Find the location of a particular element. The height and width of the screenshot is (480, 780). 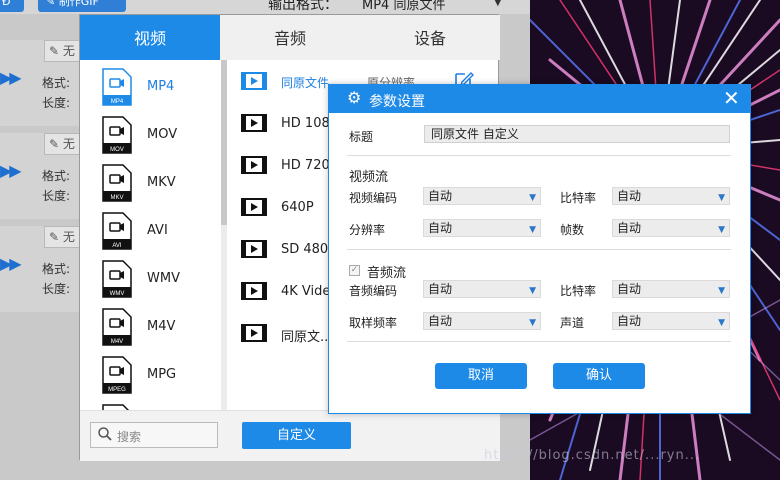

format-list-scrollbar is located at coordinates (224, 235).